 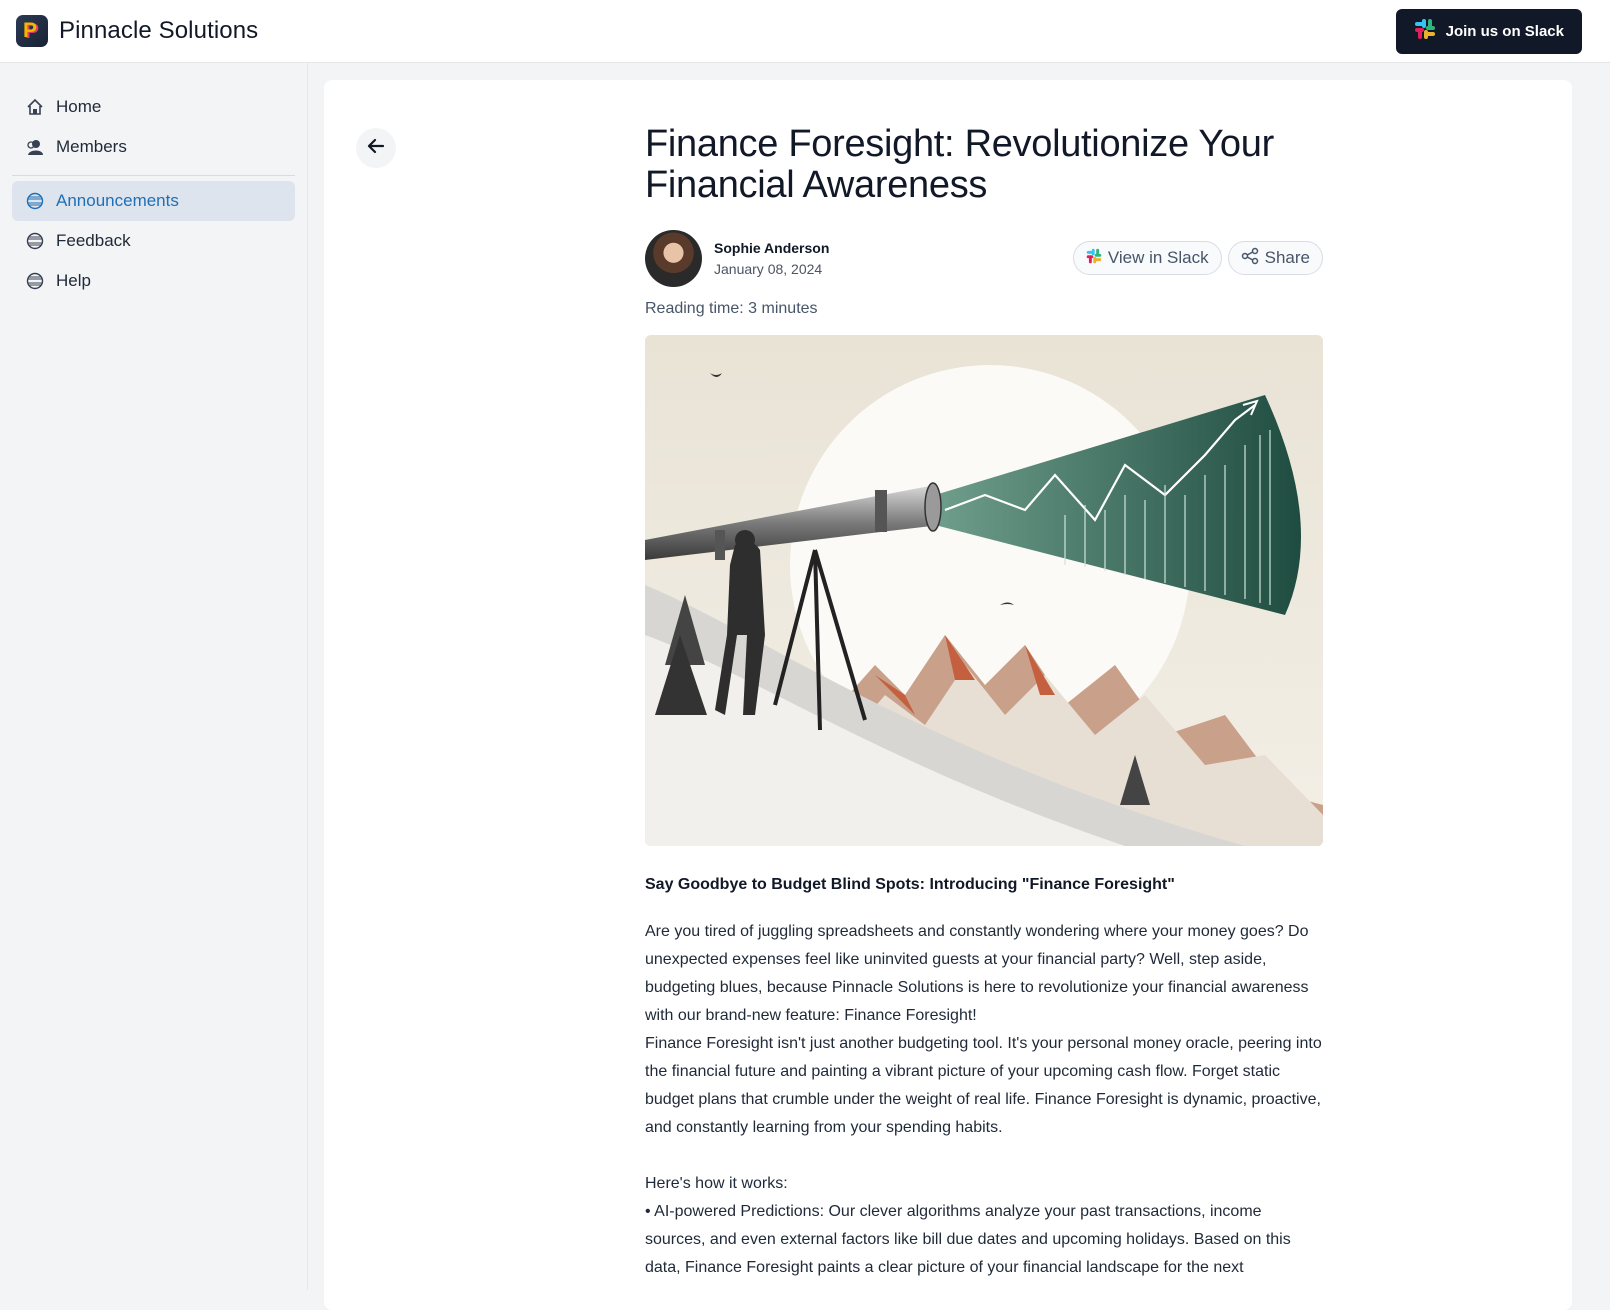 What do you see at coordinates (1158, 257) in the screenshot?
I see `view-in-slack-label: View in Slack` at bounding box center [1158, 257].